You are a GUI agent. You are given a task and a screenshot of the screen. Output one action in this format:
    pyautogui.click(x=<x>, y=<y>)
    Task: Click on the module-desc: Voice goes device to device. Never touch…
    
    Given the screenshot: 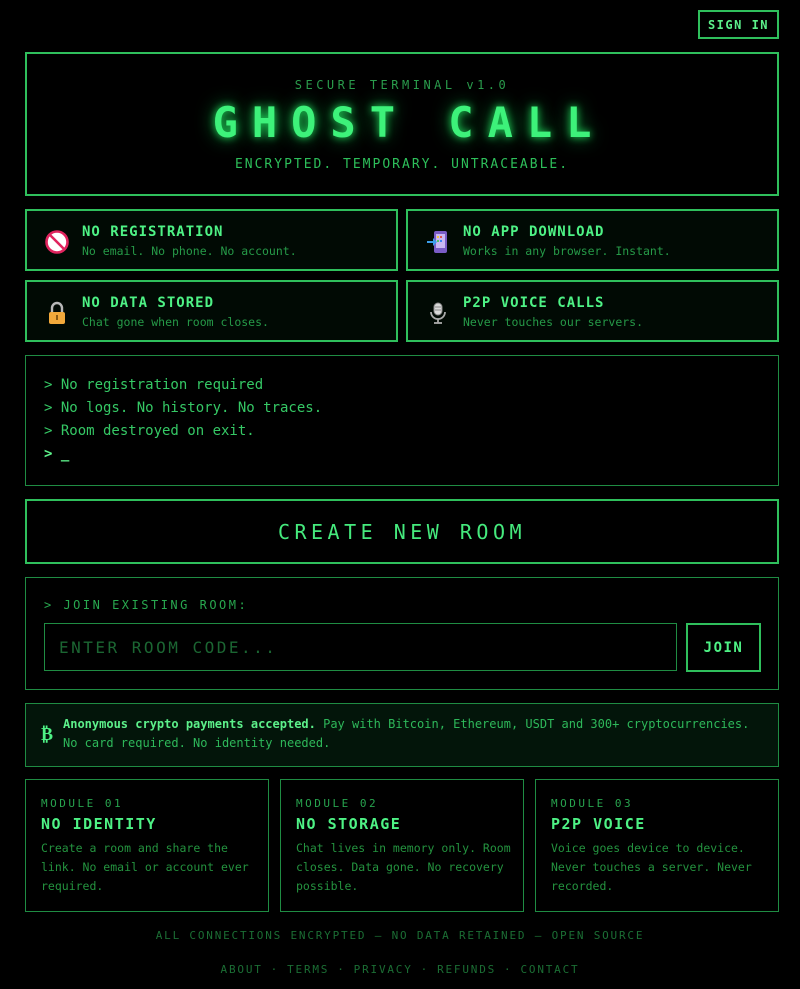 What is the action you would take?
    pyautogui.click(x=651, y=867)
    